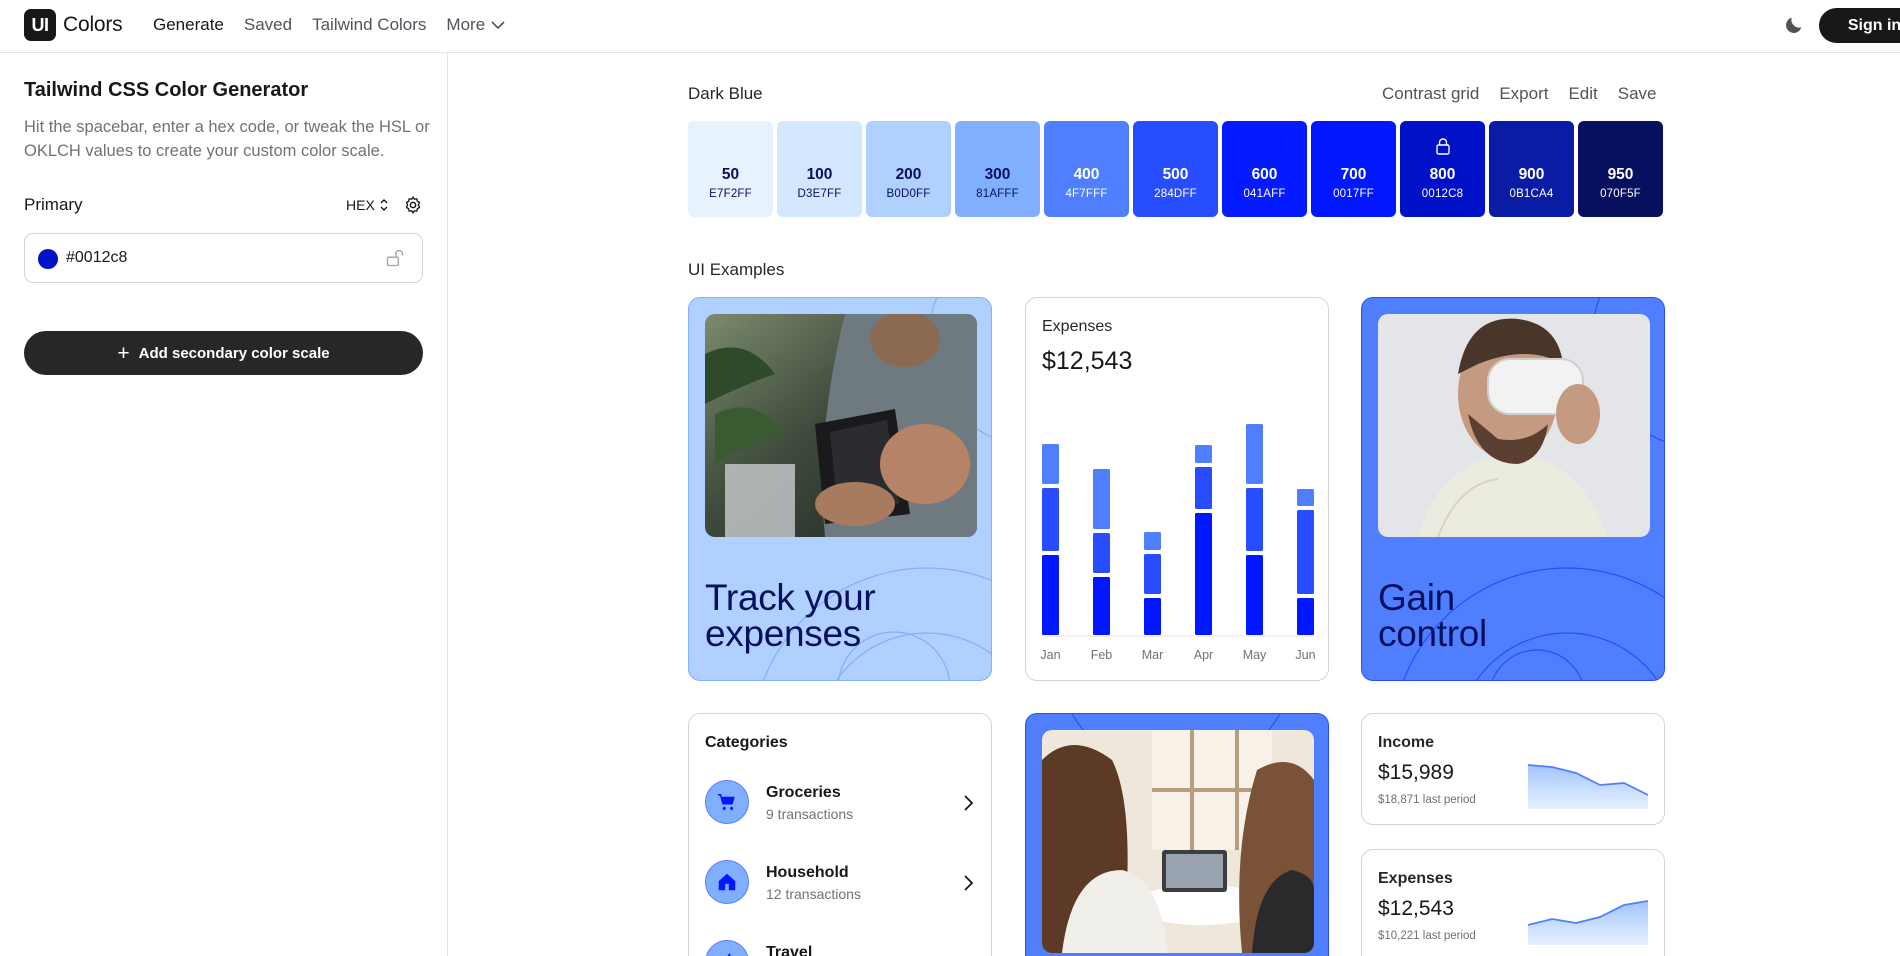  Describe the element at coordinates (223, 258) in the screenshot. I see `primary-color-field: #0012c8` at that location.